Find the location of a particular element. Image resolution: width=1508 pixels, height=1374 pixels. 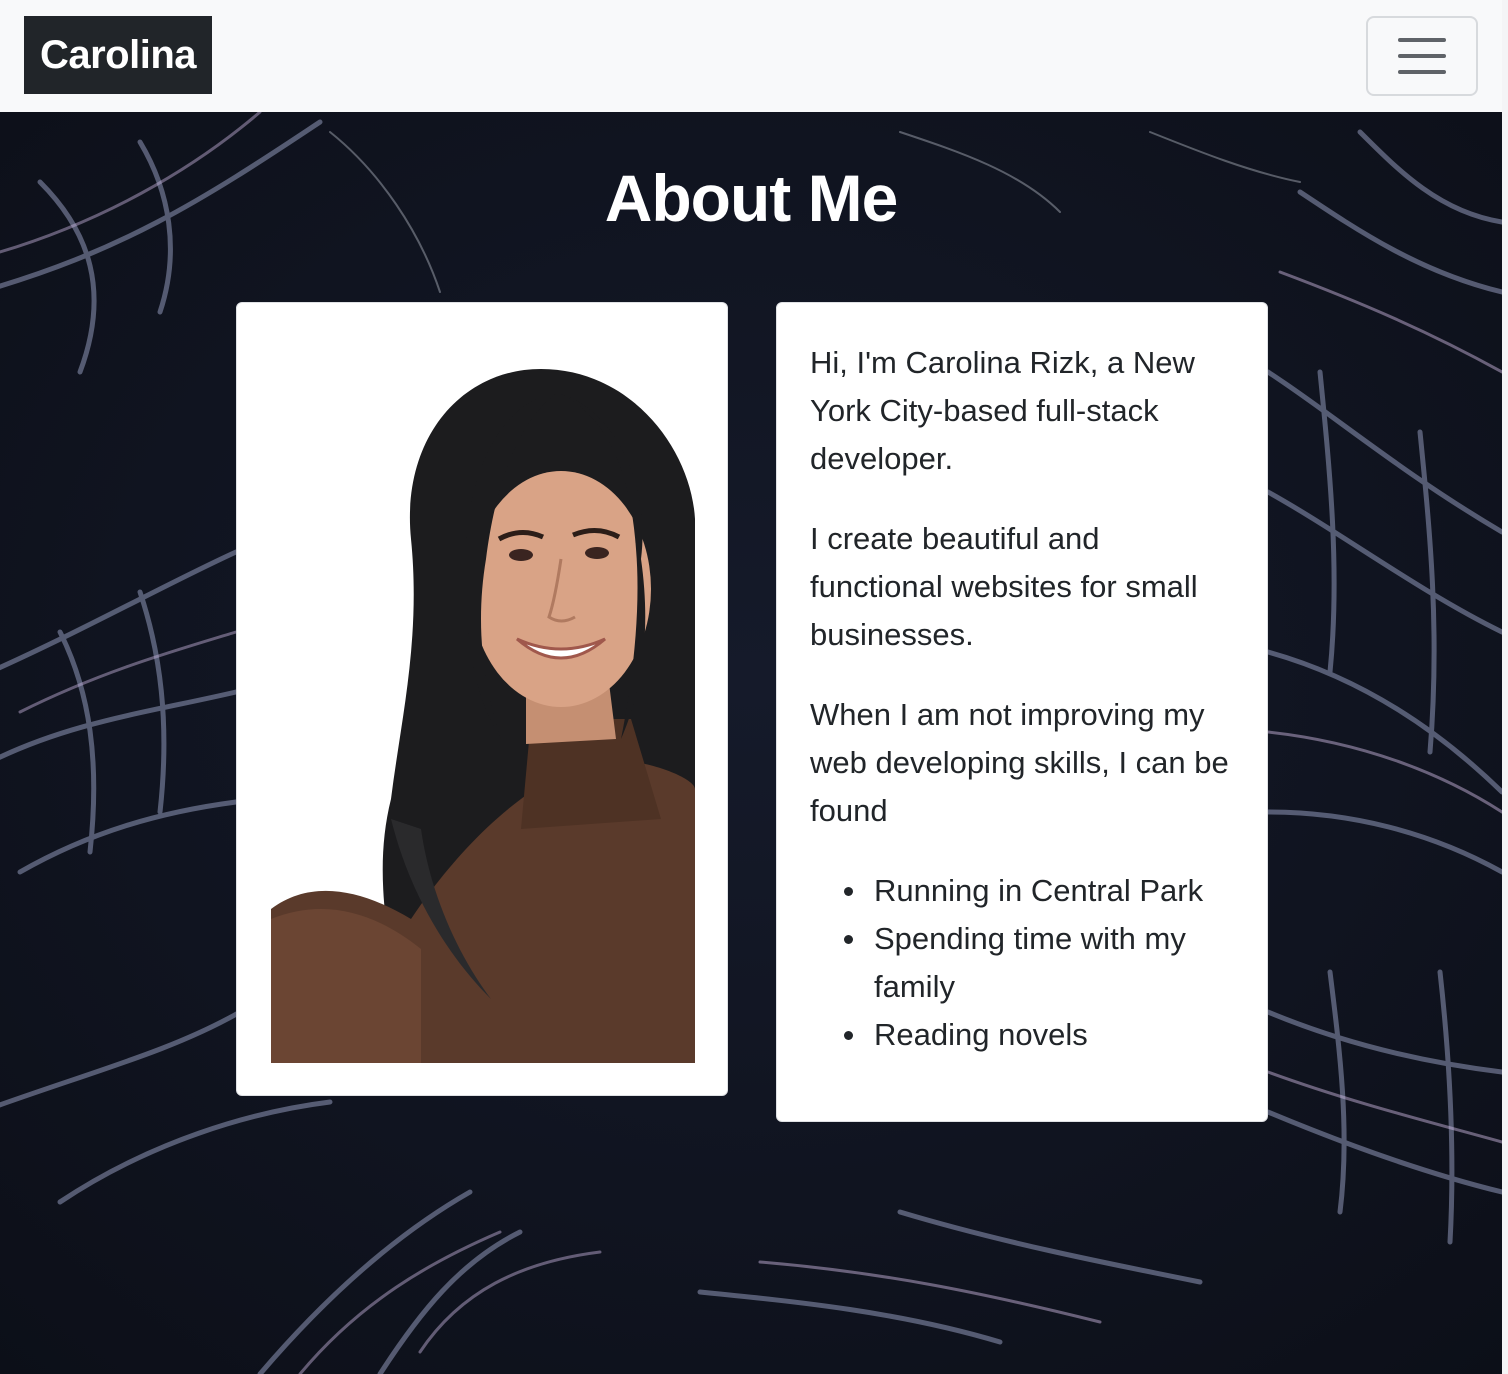

list-item: Spending time with my family is located at coordinates (1039, 963).